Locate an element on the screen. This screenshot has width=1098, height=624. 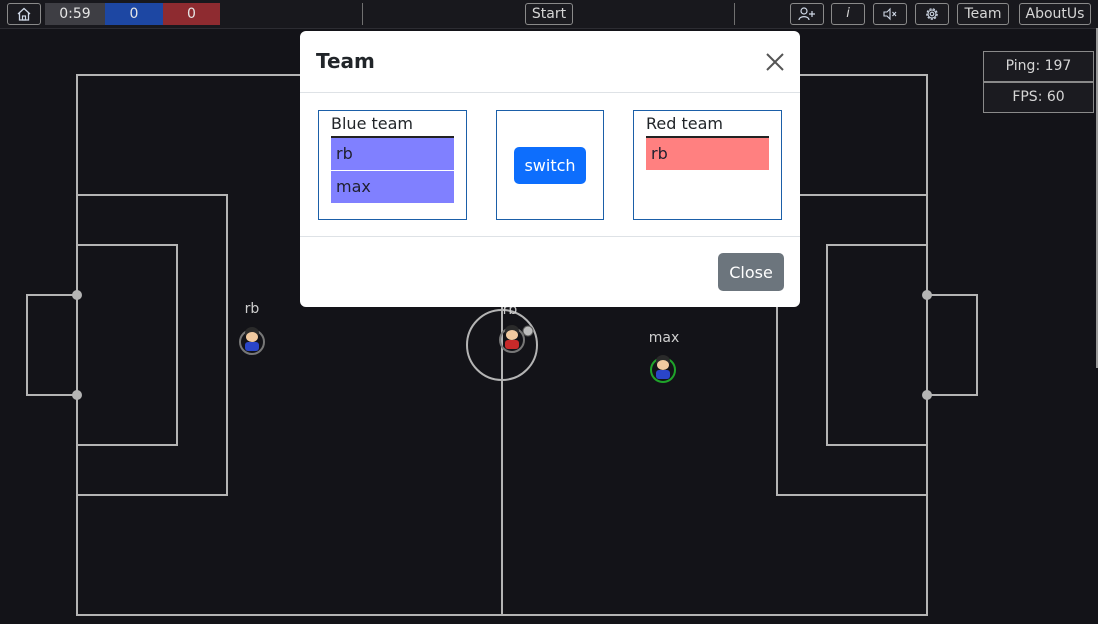
mute-icon is located at coordinates (890, 14).